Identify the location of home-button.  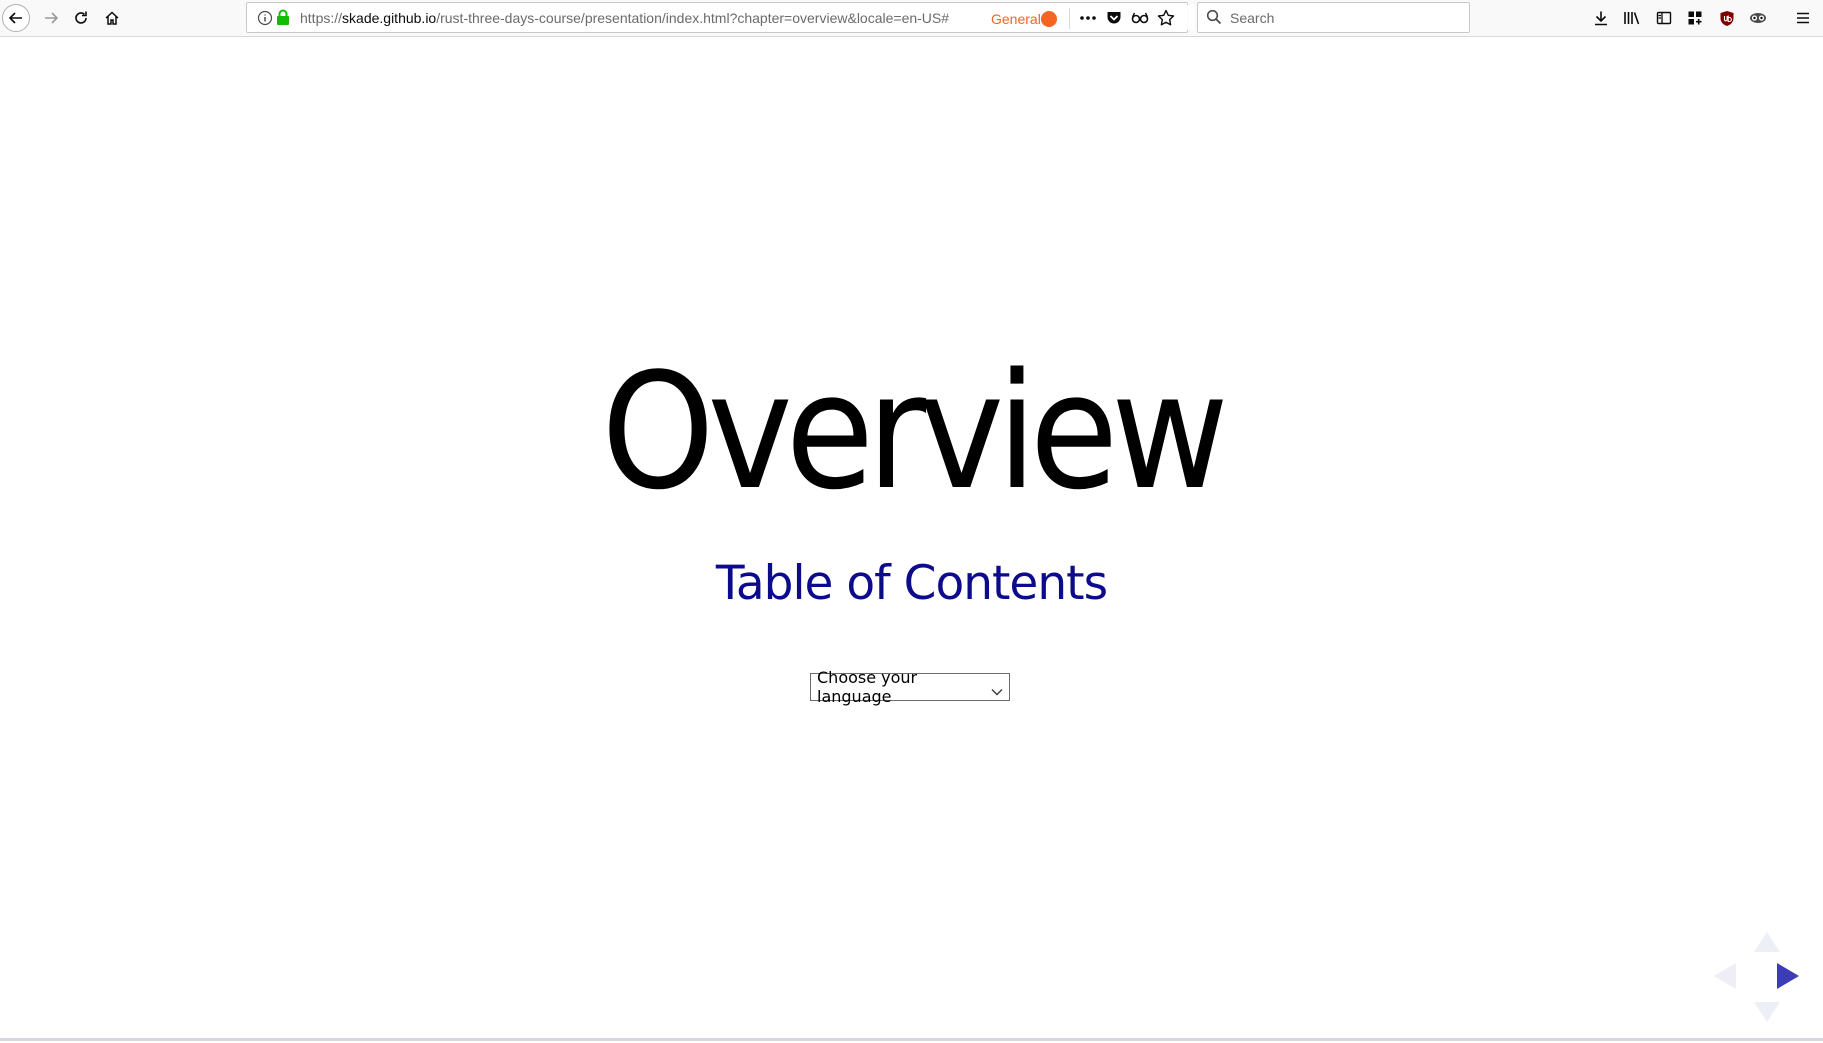
(112, 18).